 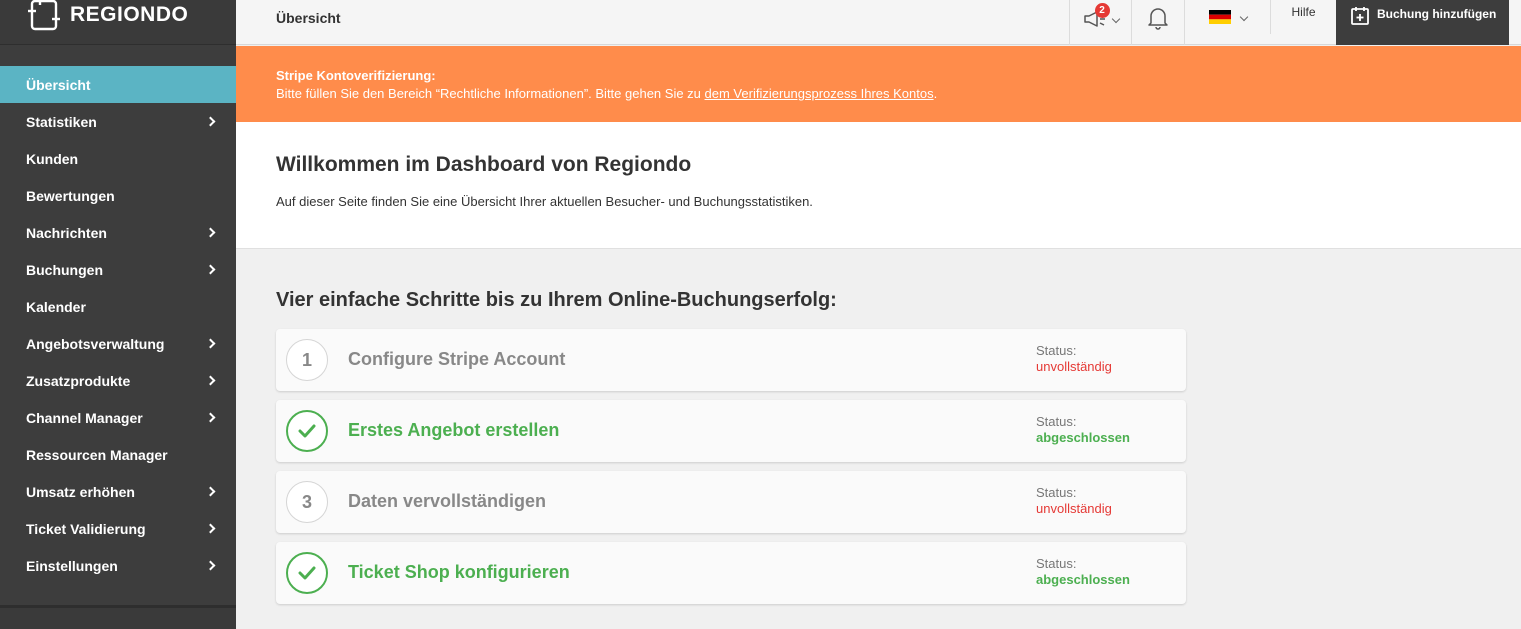 I want to click on sidebar-item-label: Umsatz erhöhen, so click(x=80, y=491).